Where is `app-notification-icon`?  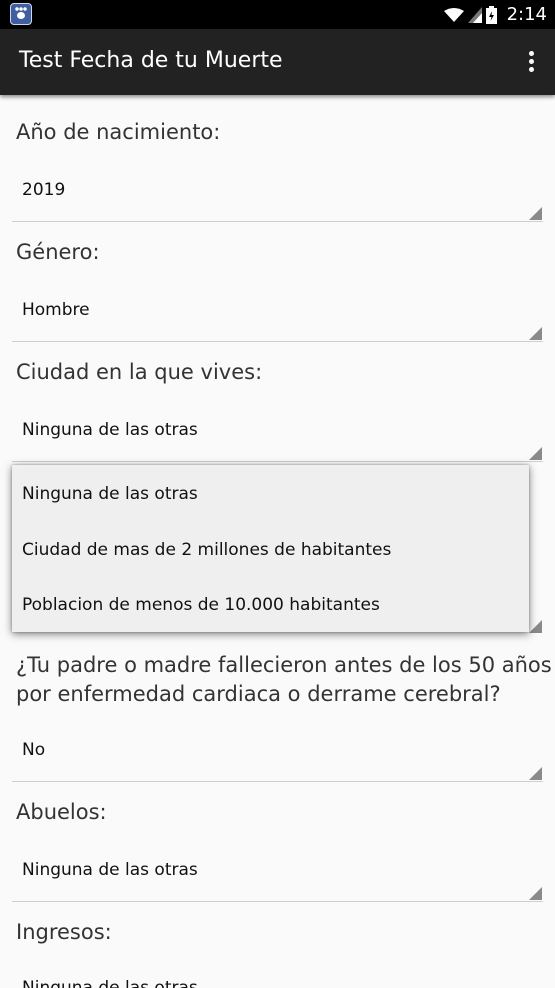 app-notification-icon is located at coordinates (21, 14).